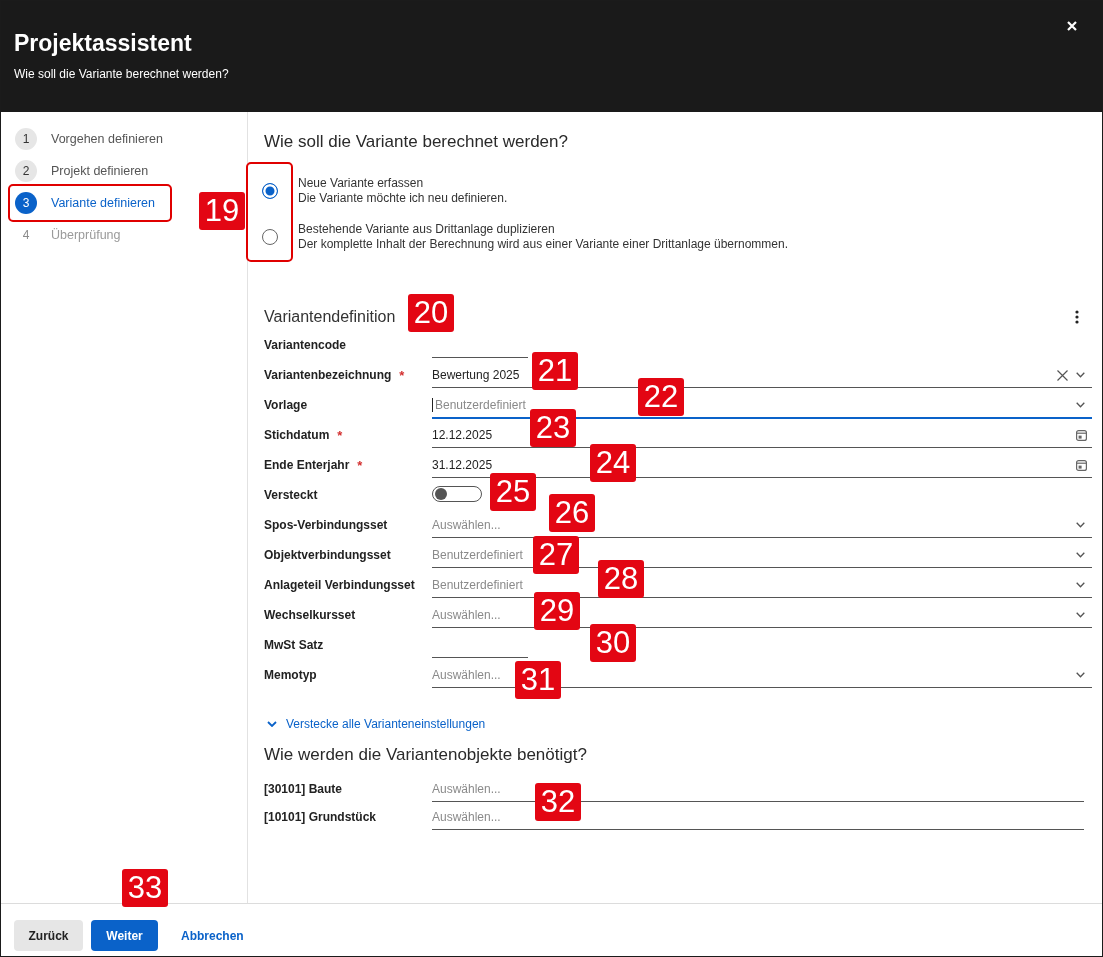 Image resolution: width=1103 pixels, height=957 pixels. Describe the element at coordinates (1077, 317) in the screenshot. I see `more-icon` at that location.